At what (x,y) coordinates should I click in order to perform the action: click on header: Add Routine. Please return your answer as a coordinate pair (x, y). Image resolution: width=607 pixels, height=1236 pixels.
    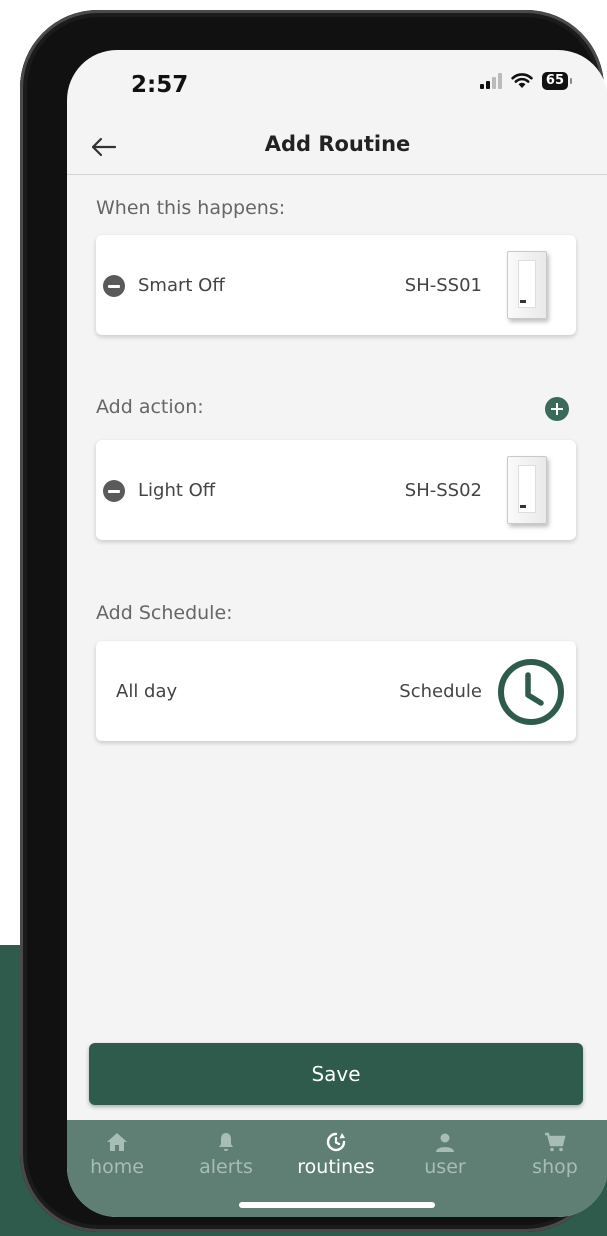
    Looking at the image, I should click on (337, 148).